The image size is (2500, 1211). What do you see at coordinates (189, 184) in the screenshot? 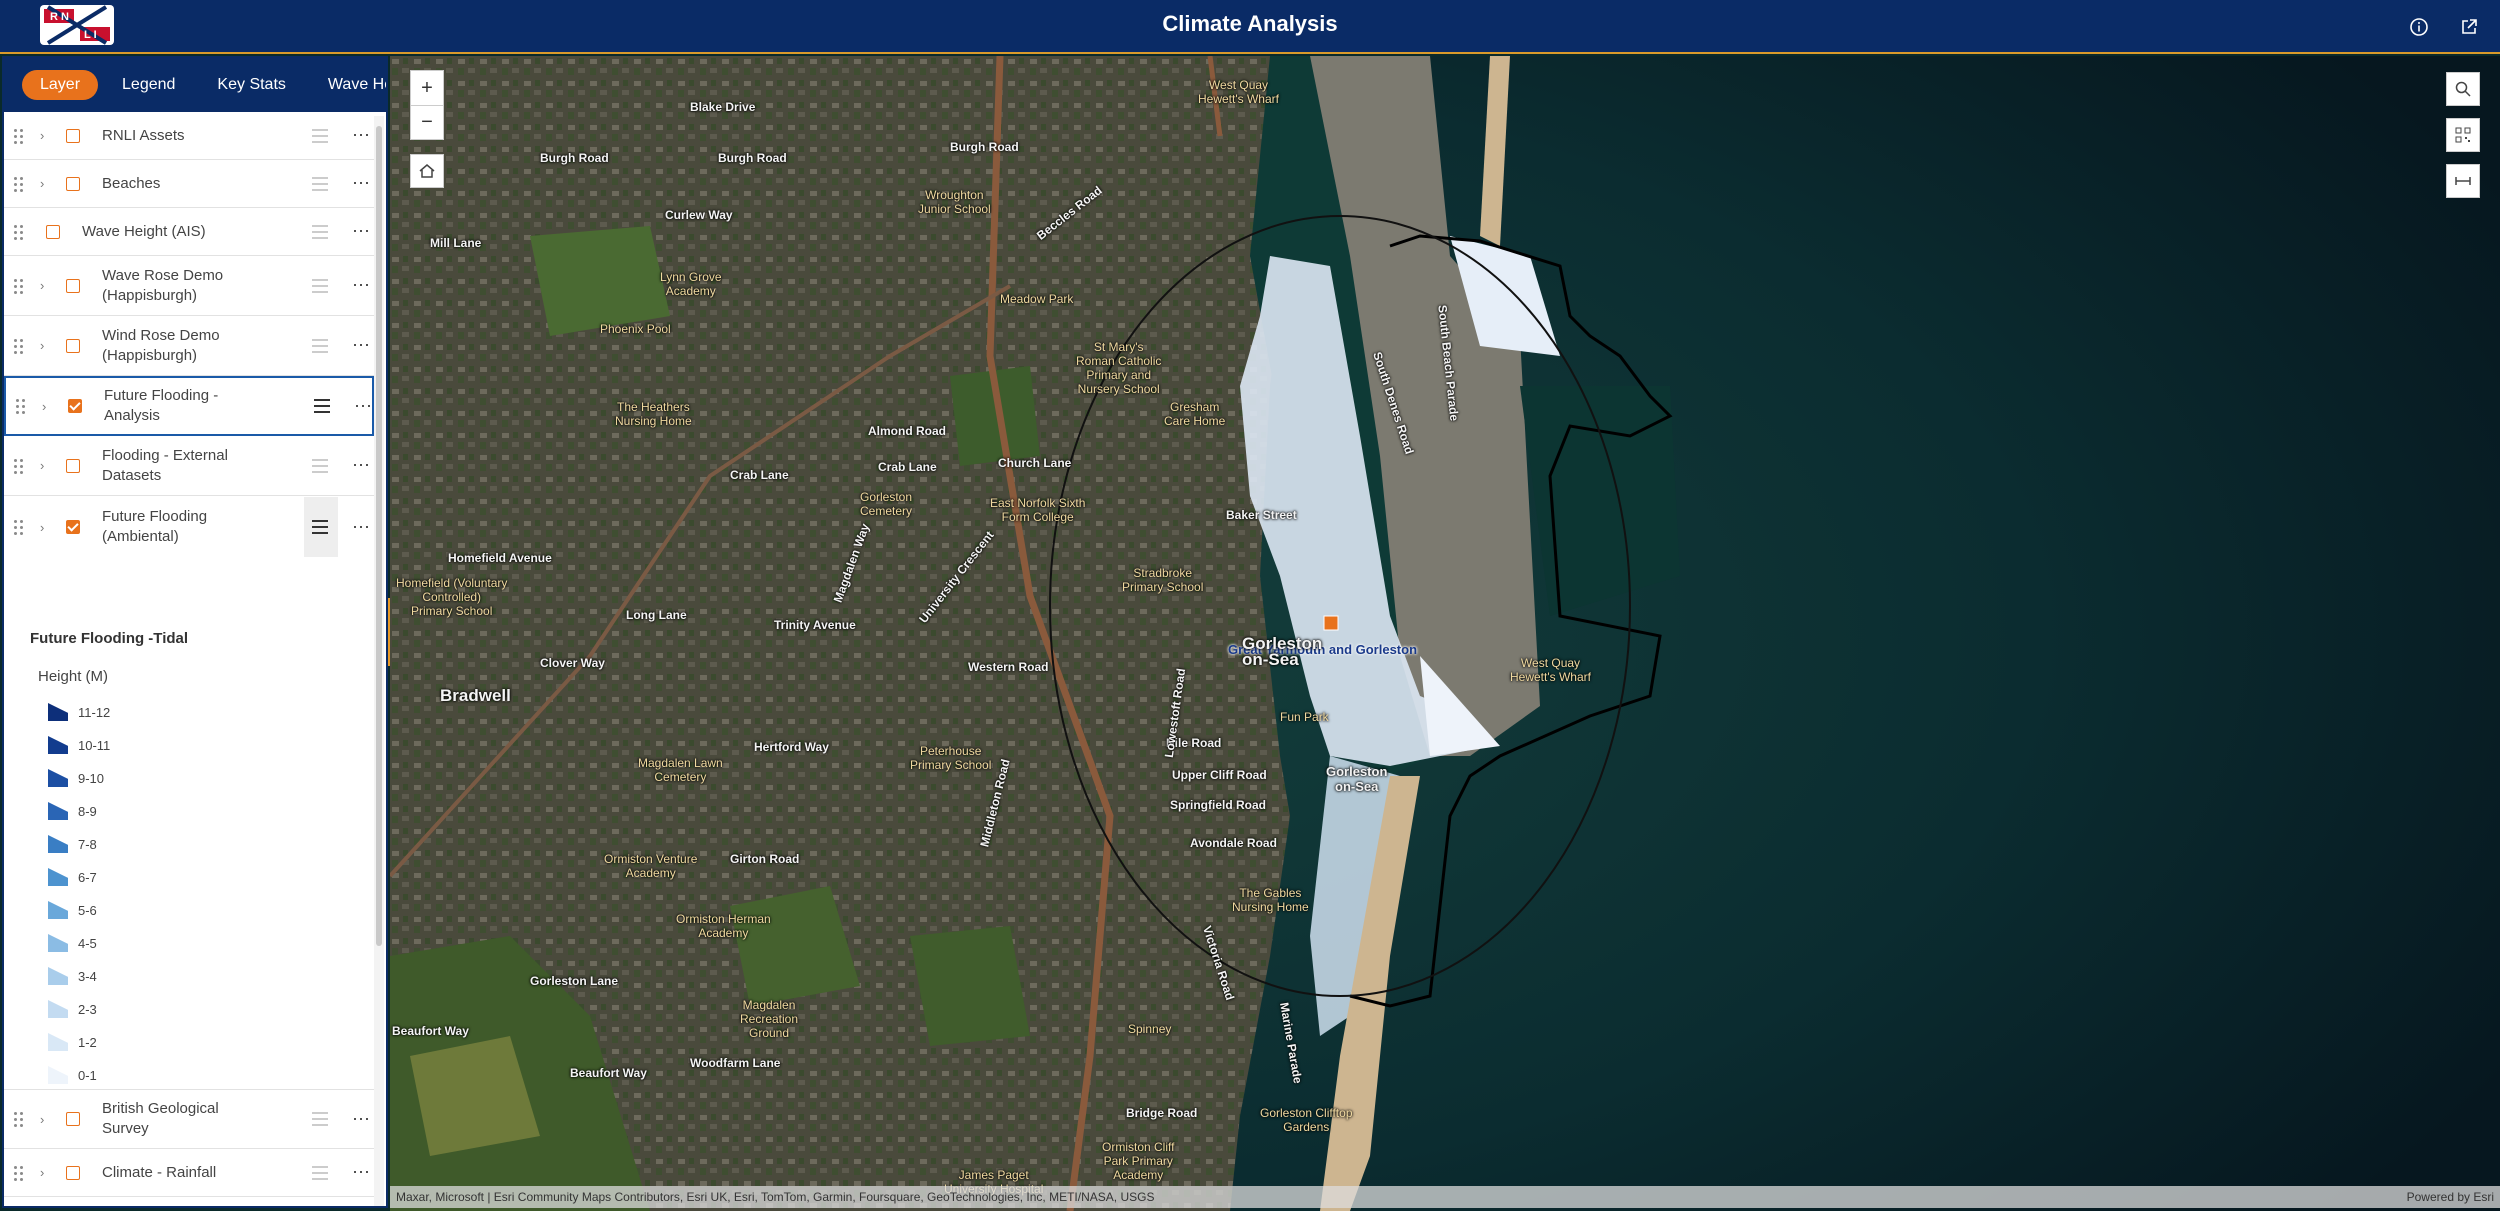
I see `layer-item-beaches: › Beaches ⋯` at bounding box center [189, 184].